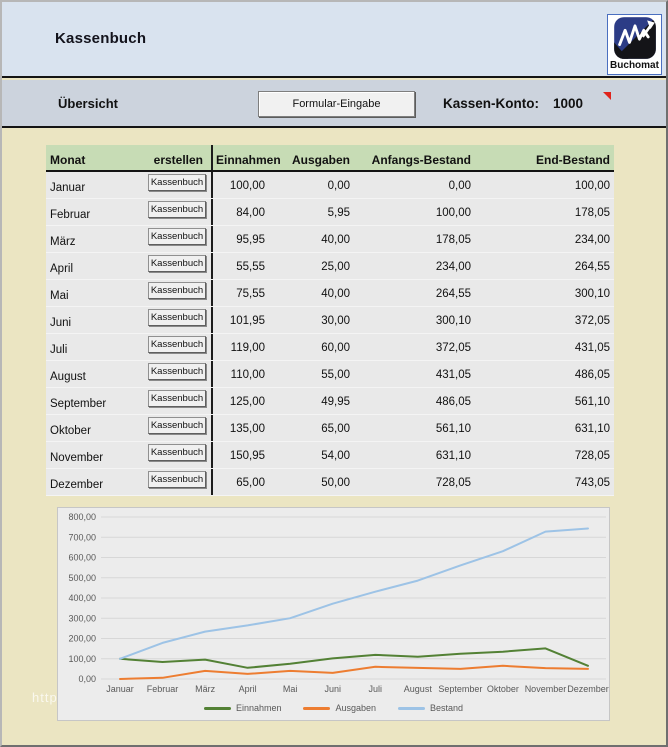 This screenshot has width=668, height=747. Describe the element at coordinates (453, 429) in the screenshot. I see `cell-anfangs-bestand: 561,10` at that location.